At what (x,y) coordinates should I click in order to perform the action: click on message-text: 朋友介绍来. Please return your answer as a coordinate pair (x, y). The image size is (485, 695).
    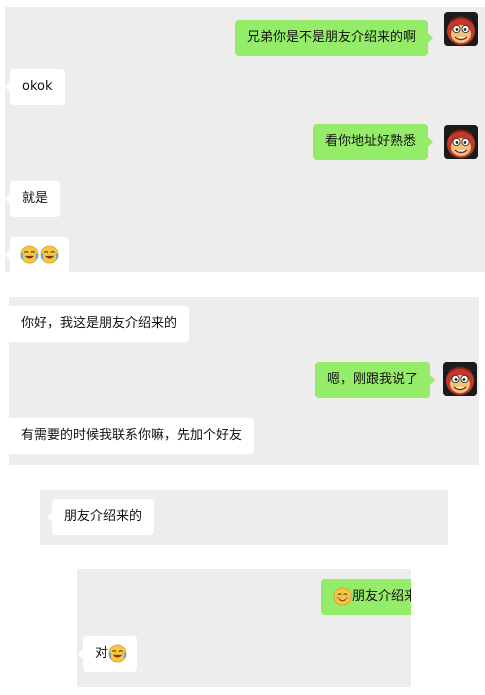
    Looking at the image, I should click on (381, 596).